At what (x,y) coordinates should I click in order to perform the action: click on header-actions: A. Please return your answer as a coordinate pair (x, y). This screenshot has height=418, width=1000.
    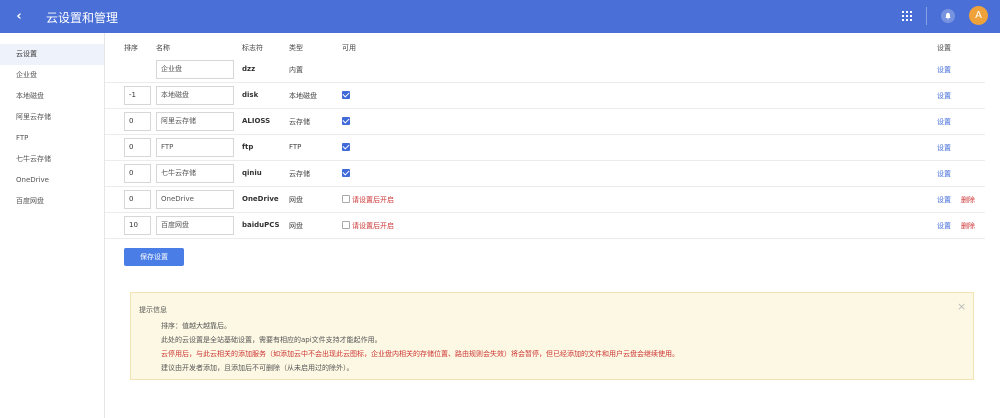
    Looking at the image, I should click on (945, 15).